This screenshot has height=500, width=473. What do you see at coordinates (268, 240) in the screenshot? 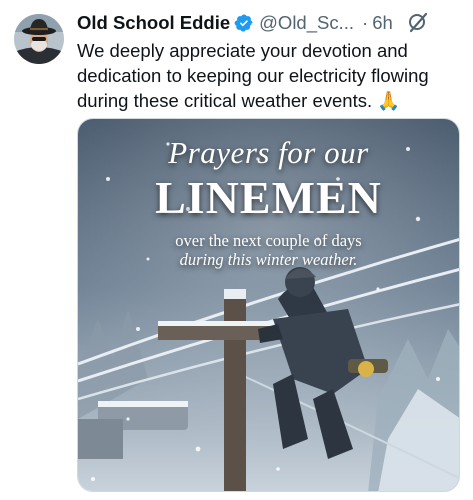
I see `poster-subtitle-line: over the next couple of days` at bounding box center [268, 240].